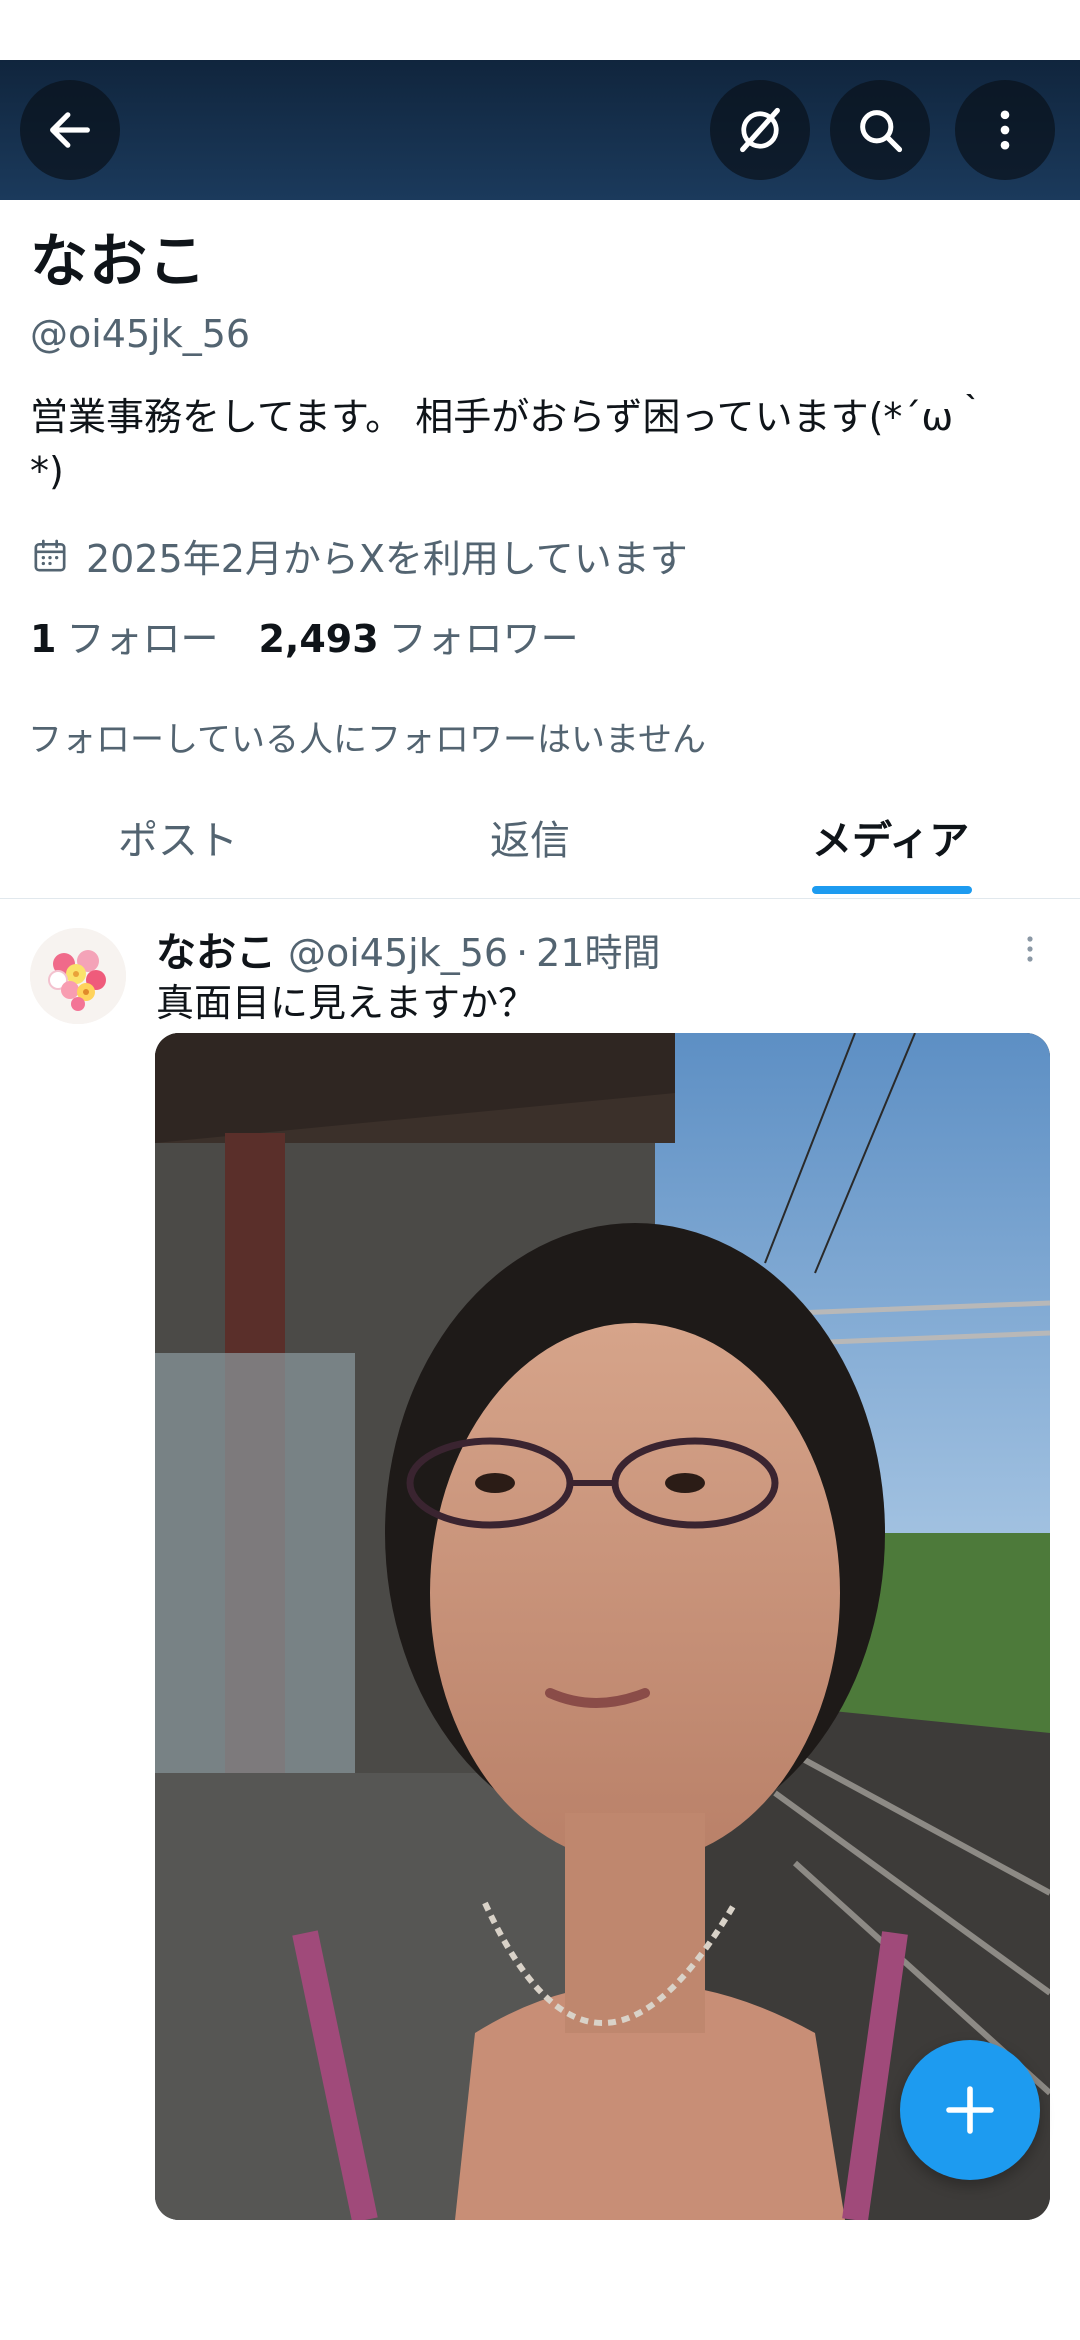 The width and height of the screenshot is (1080, 2340). Describe the element at coordinates (50, 555) in the screenshot. I see `calendar-icon` at that location.